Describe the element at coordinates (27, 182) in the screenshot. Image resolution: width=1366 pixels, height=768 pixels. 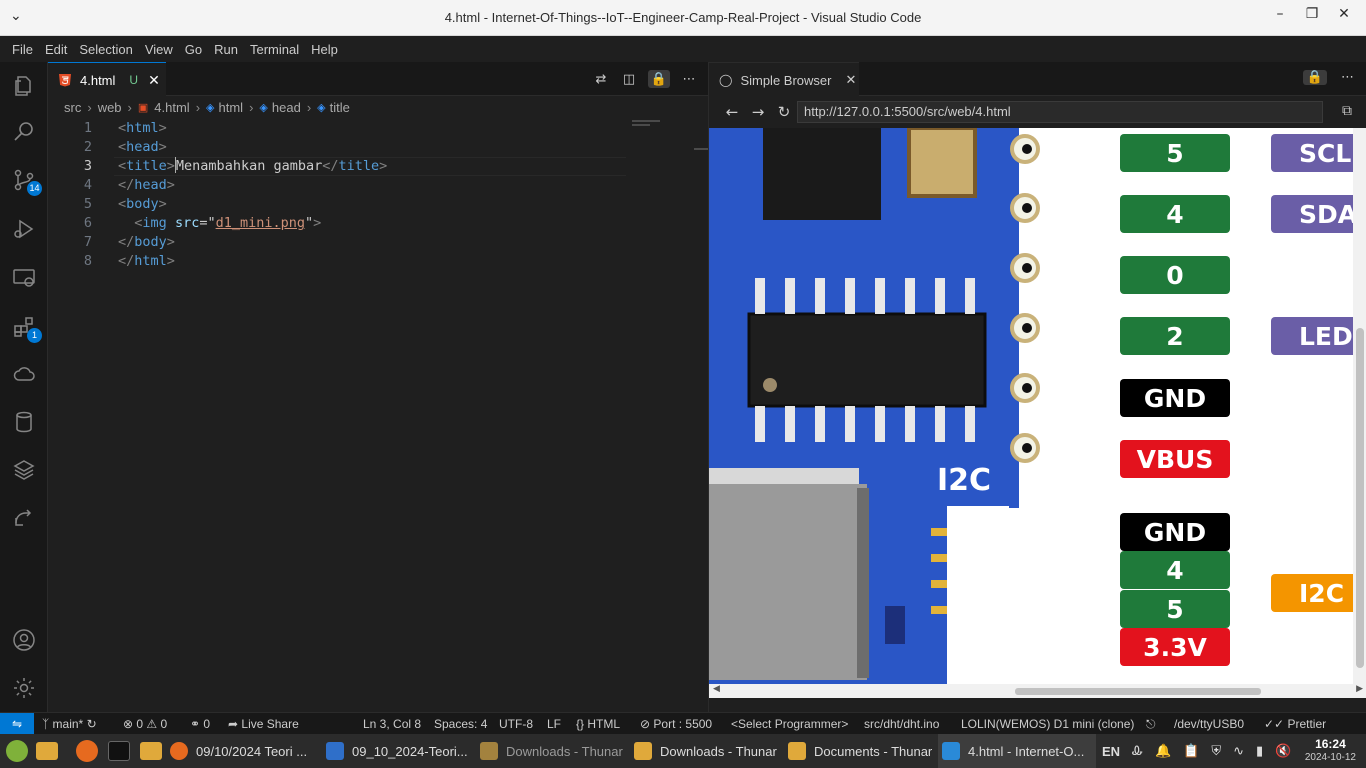
I see `source-control-icon: 14` at that location.